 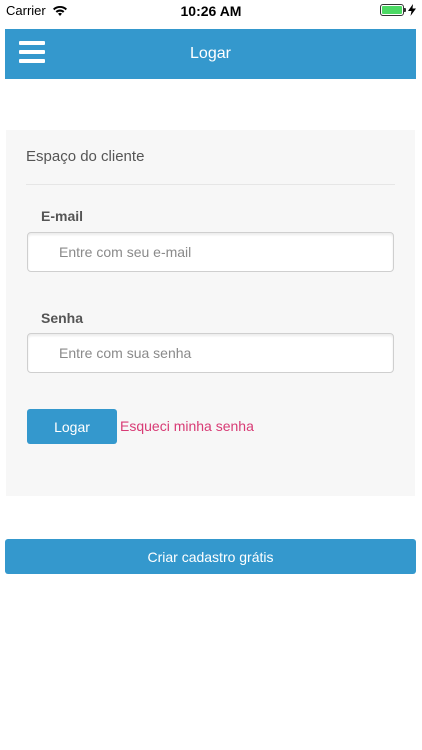 What do you see at coordinates (187, 426) in the screenshot?
I see `forgot-password-link: Esqueci minha senha` at bounding box center [187, 426].